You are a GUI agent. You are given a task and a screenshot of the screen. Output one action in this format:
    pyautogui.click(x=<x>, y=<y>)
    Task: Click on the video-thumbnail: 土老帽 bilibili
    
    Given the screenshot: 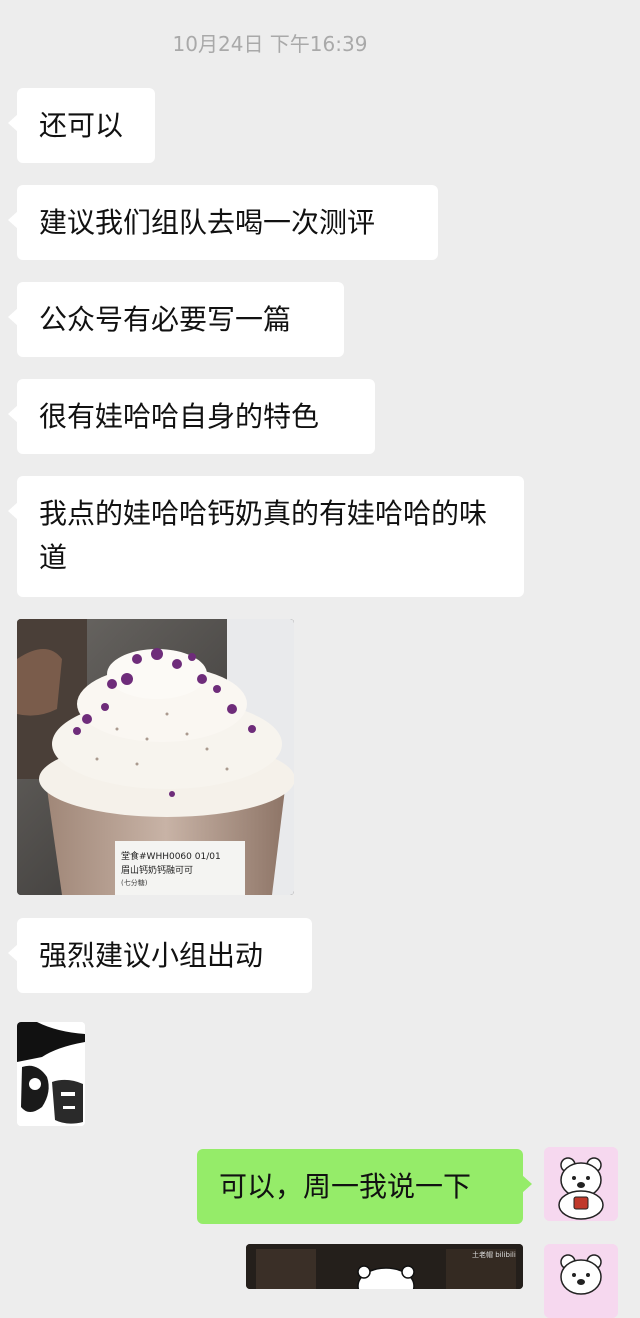 What is the action you would take?
    pyautogui.click(x=384, y=1266)
    